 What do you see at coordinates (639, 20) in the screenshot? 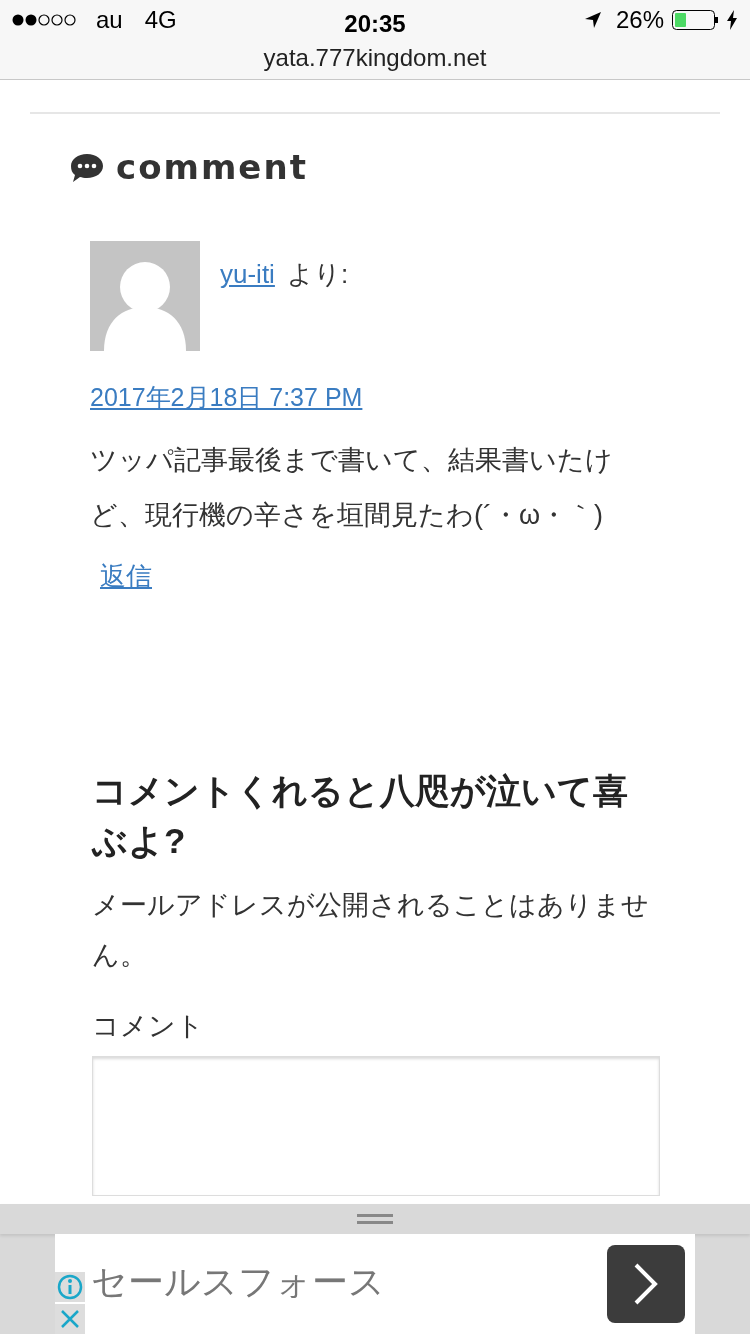
I see `battery-percentage: 26%` at bounding box center [639, 20].